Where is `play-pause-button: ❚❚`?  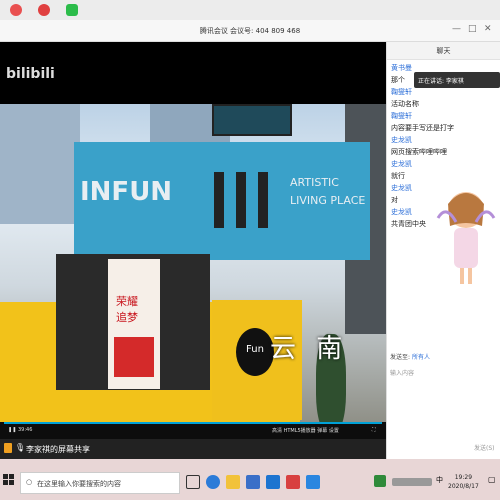 play-pause-button: ❚❚ is located at coordinates (12, 430).